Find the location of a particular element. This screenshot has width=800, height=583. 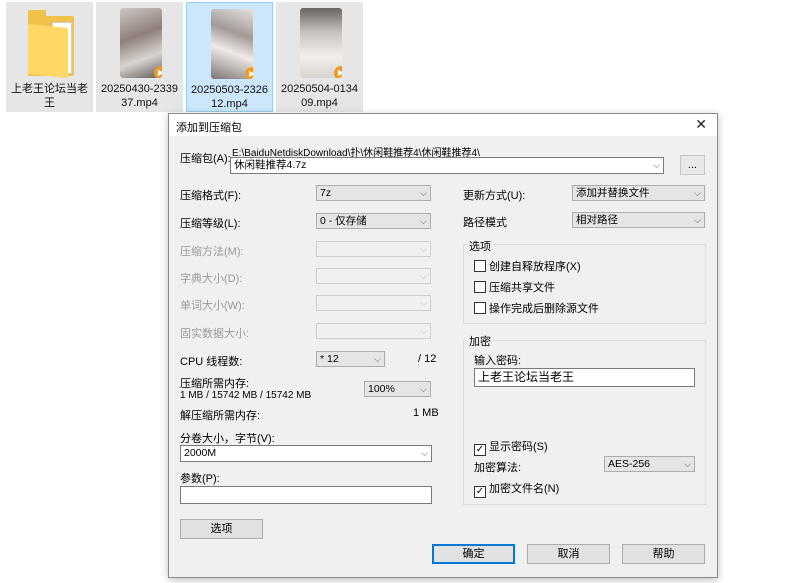

format-select: 7z ⌵ is located at coordinates (373, 193).